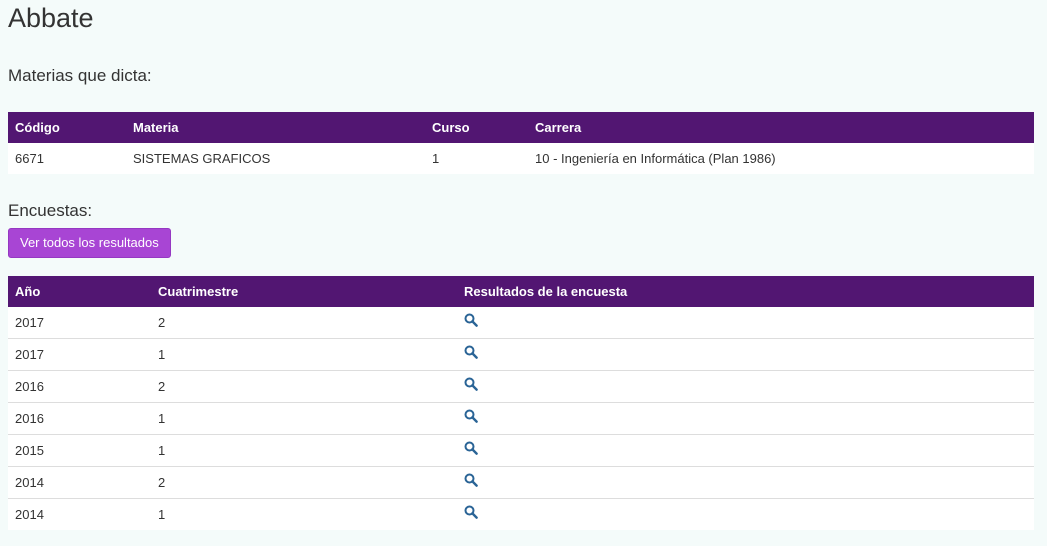 The height and width of the screenshot is (546, 1047). Describe the element at coordinates (50, 210) in the screenshot. I see `encuestas-heading: Encuestas:` at that location.